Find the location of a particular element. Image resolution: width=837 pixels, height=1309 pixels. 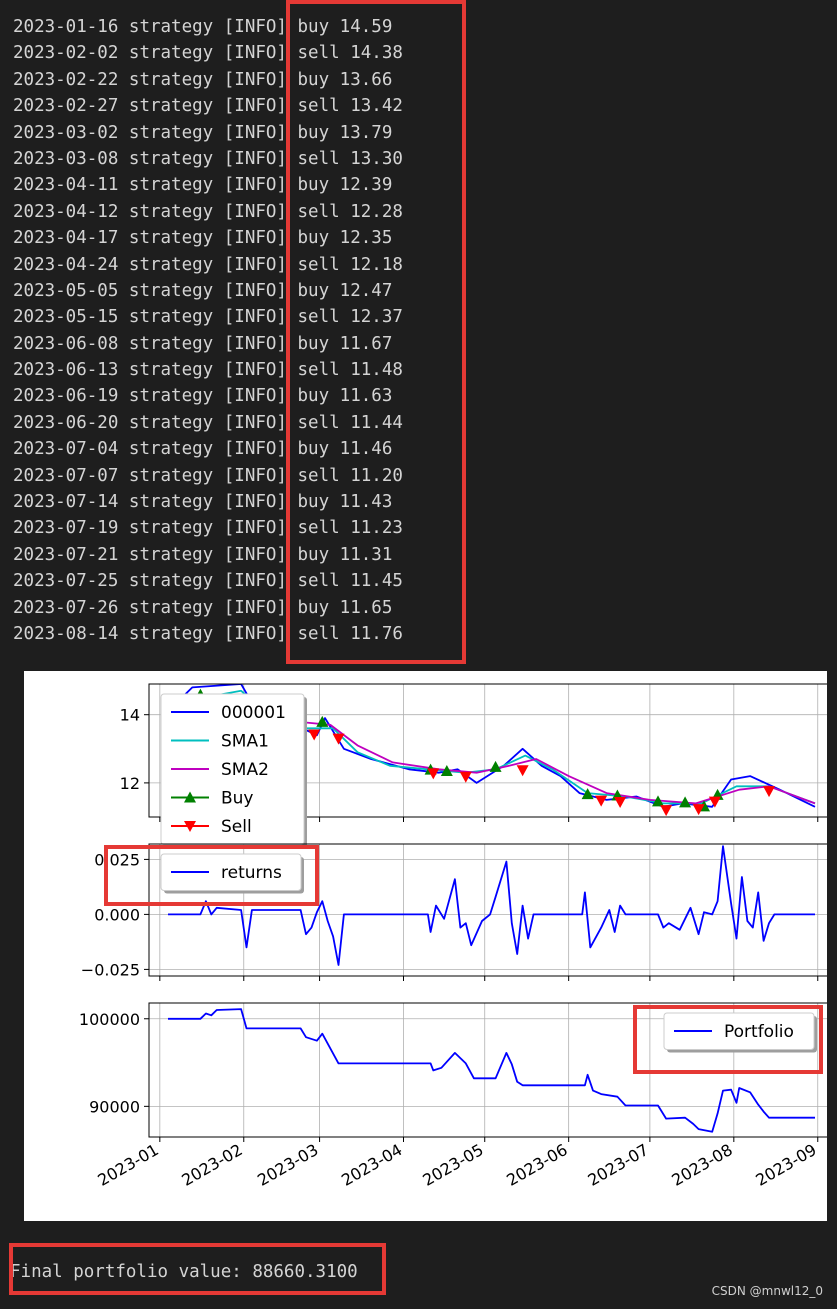

legend-label: Sell is located at coordinates (236, 827).